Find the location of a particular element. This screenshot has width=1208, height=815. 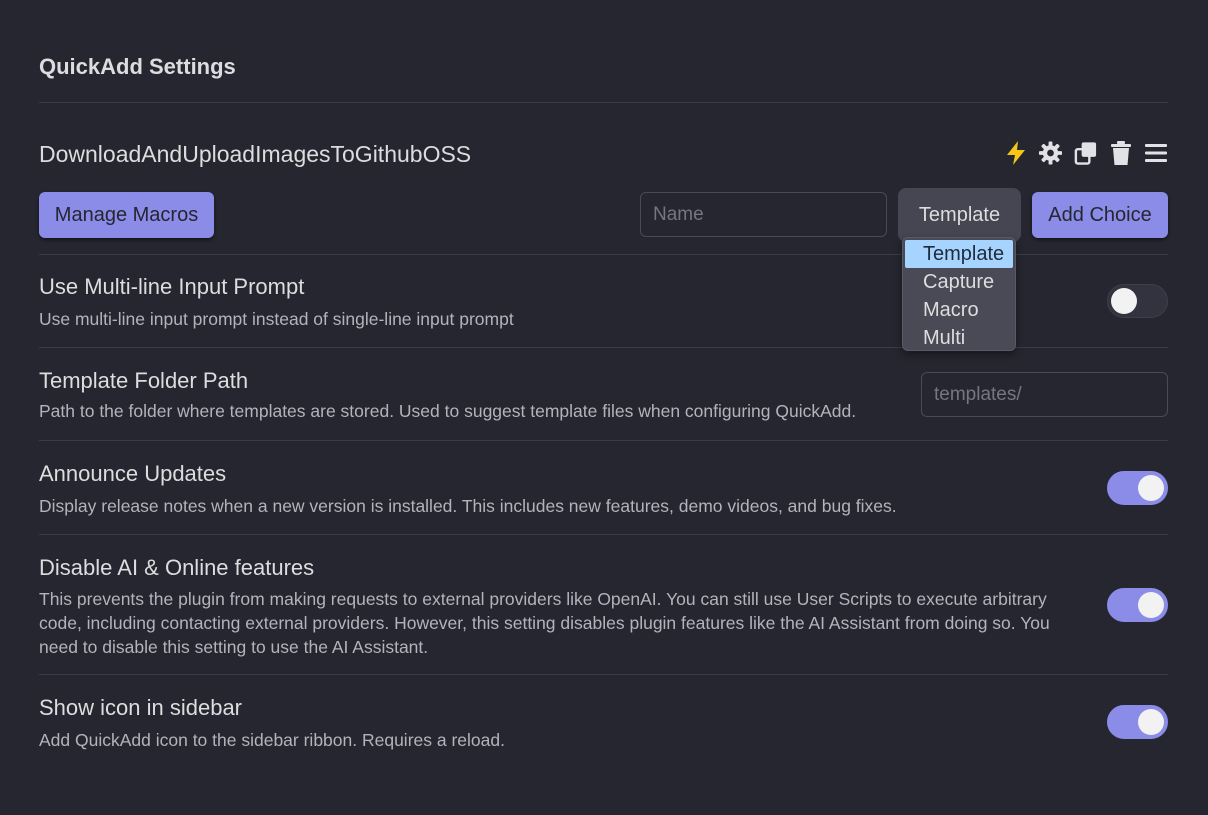

manage-macros-button: Manage Macros is located at coordinates (126, 215).